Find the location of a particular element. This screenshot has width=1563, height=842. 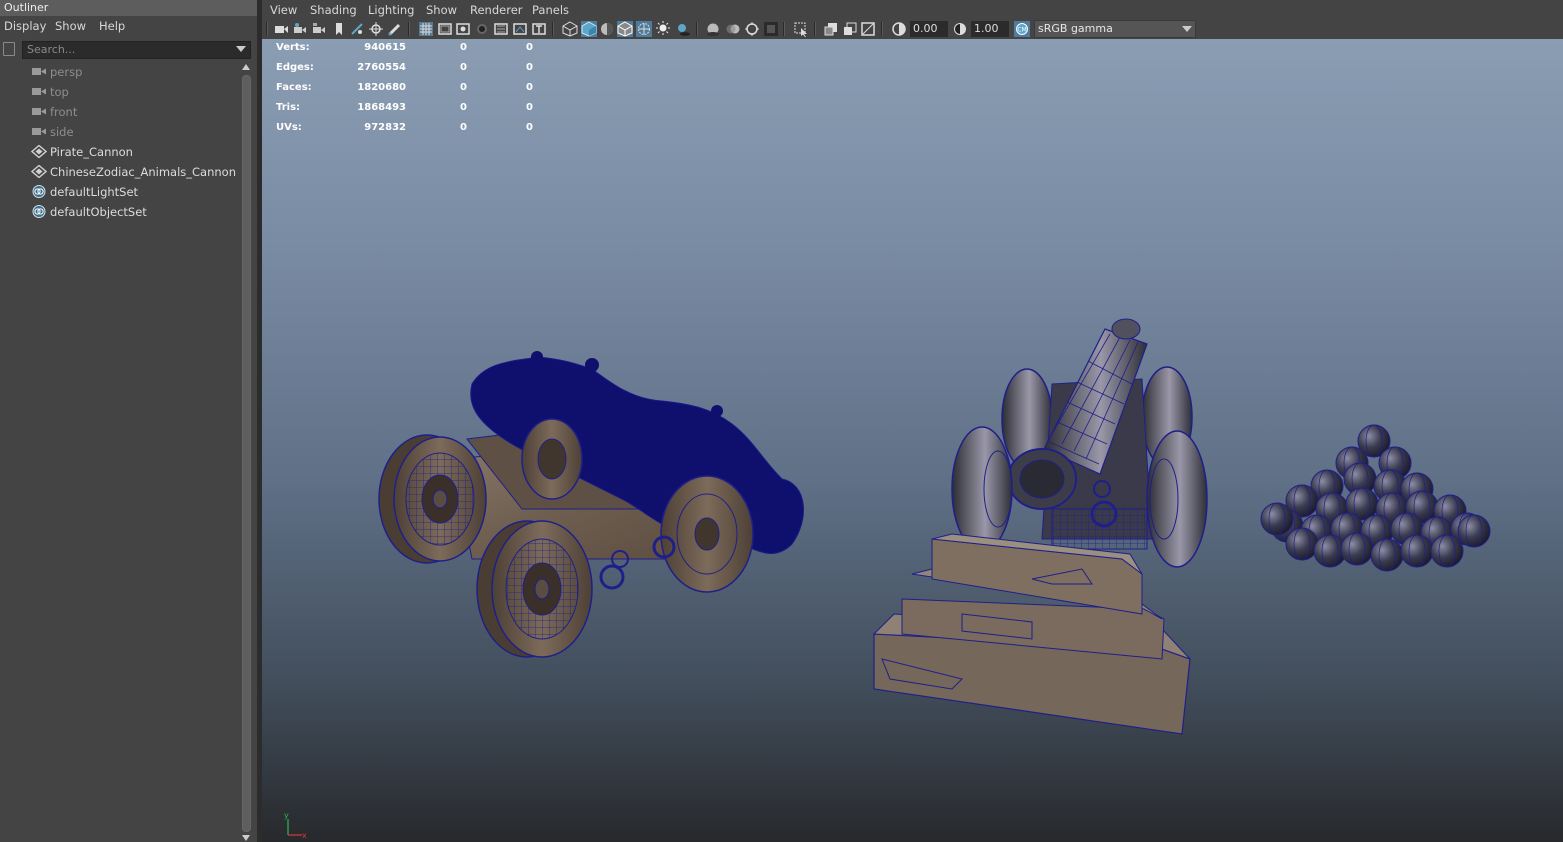

scroll-up-icon is located at coordinates (246, 67).